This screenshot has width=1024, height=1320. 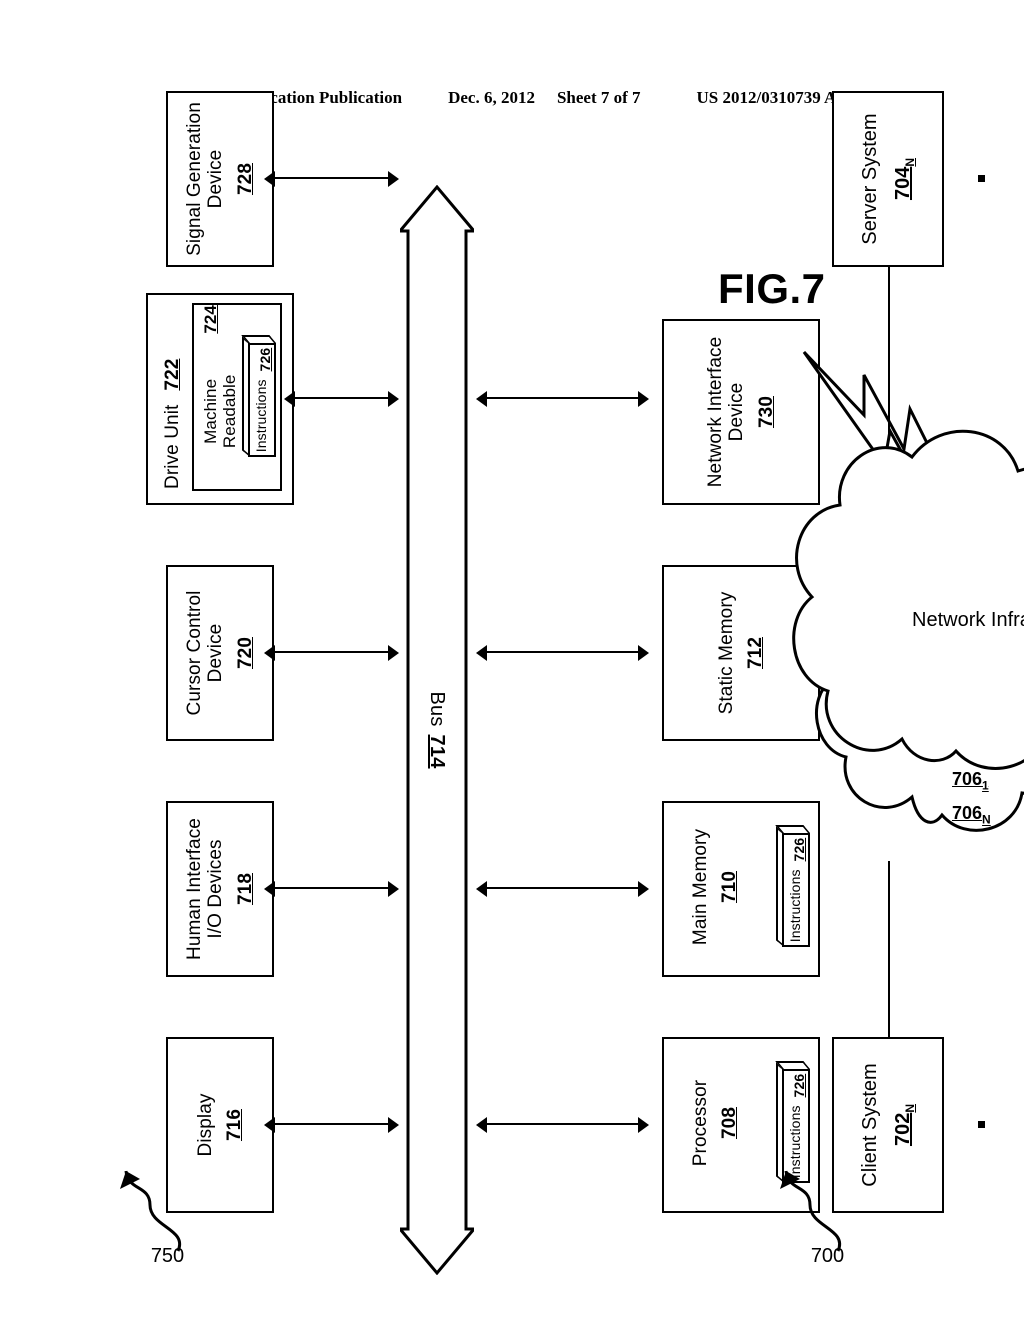 I want to click on box-signal-generation-device: Signal Generation Device 728, so click(x=220, y=179).